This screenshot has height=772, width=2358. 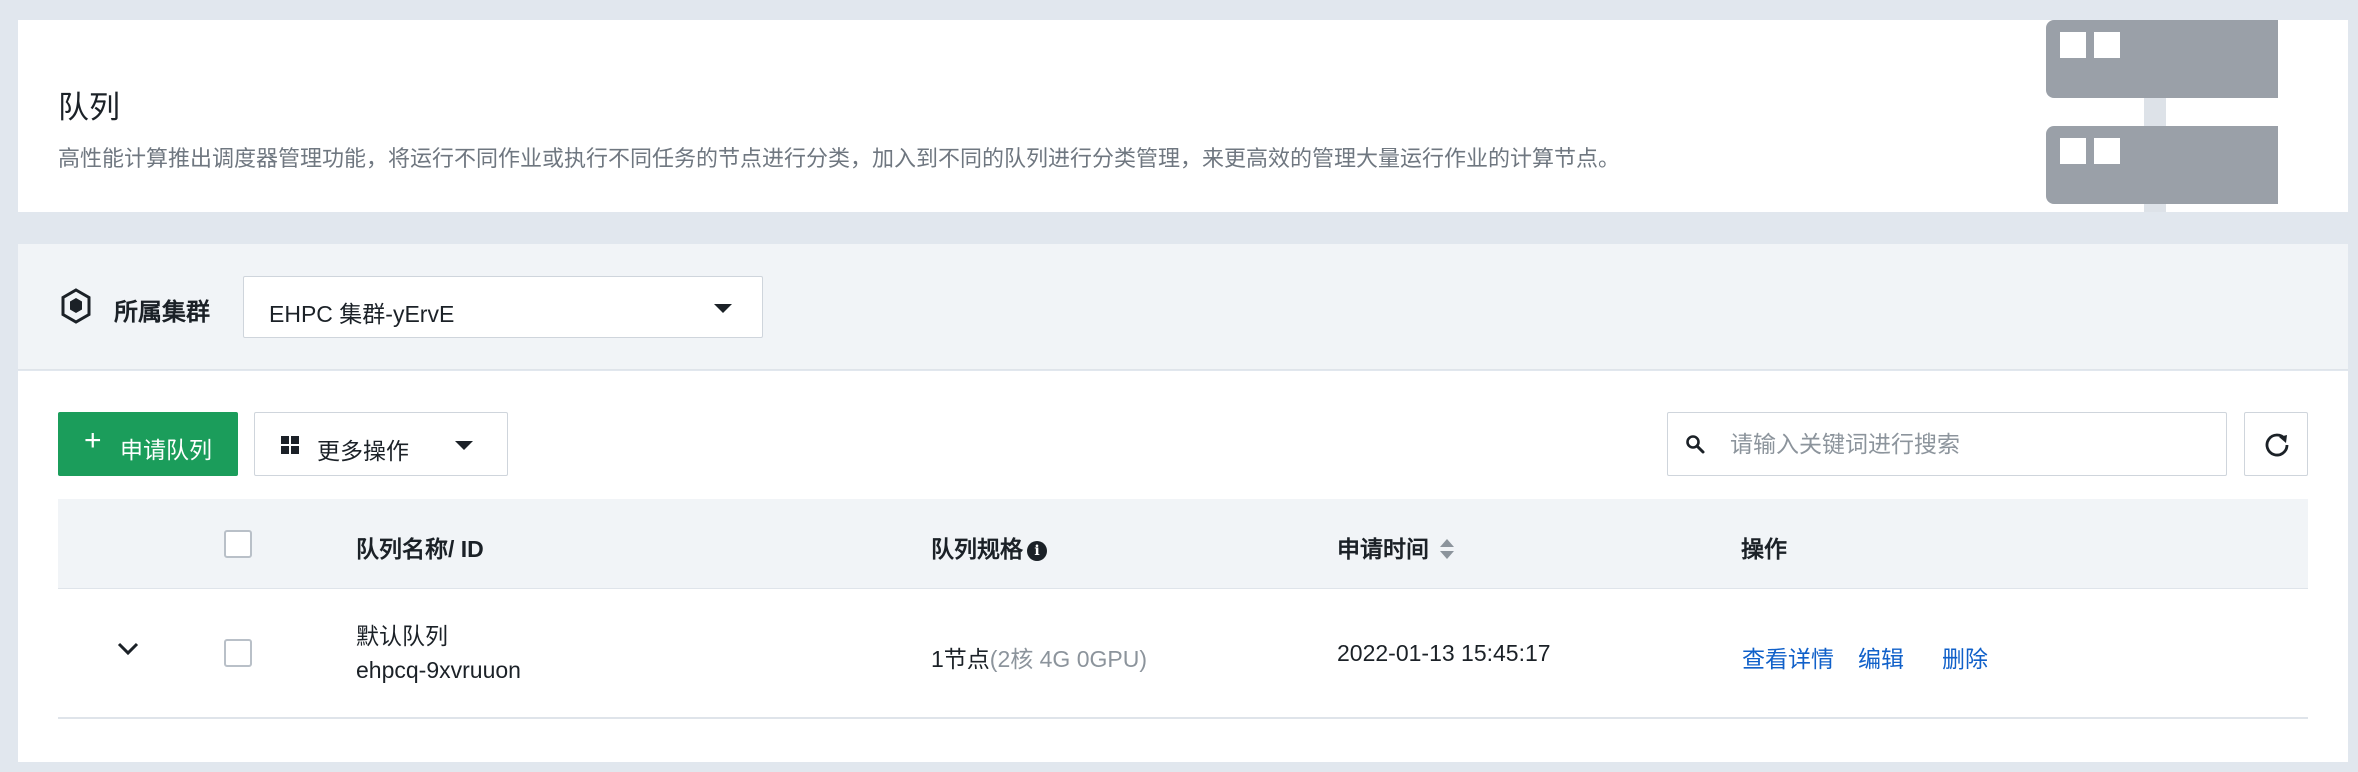 I want to click on queue-name: 默认队列, so click(x=402, y=636).